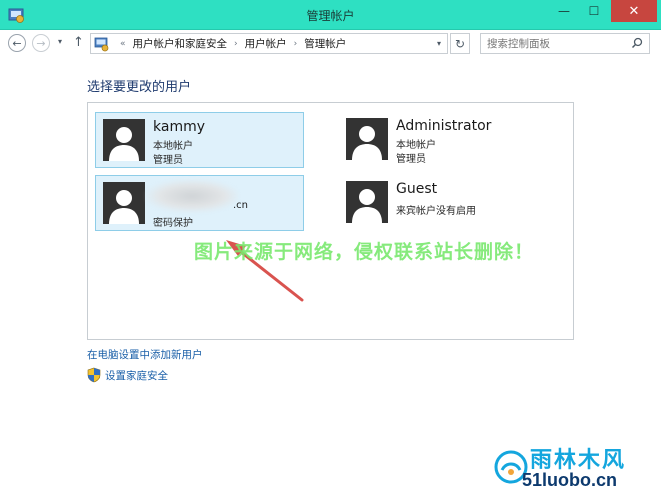 This screenshot has height=500, width=661. I want to click on family-safety-label: 设置家庭安全, so click(136, 375).